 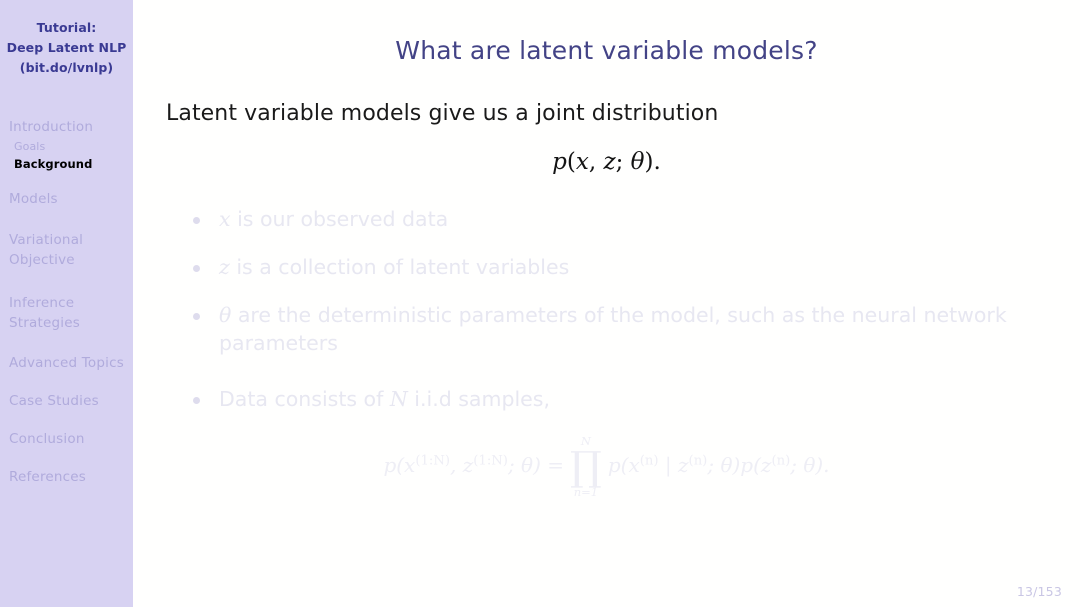 What do you see at coordinates (571, 162) in the screenshot?
I see `equation-paren-open: (` at bounding box center [571, 162].